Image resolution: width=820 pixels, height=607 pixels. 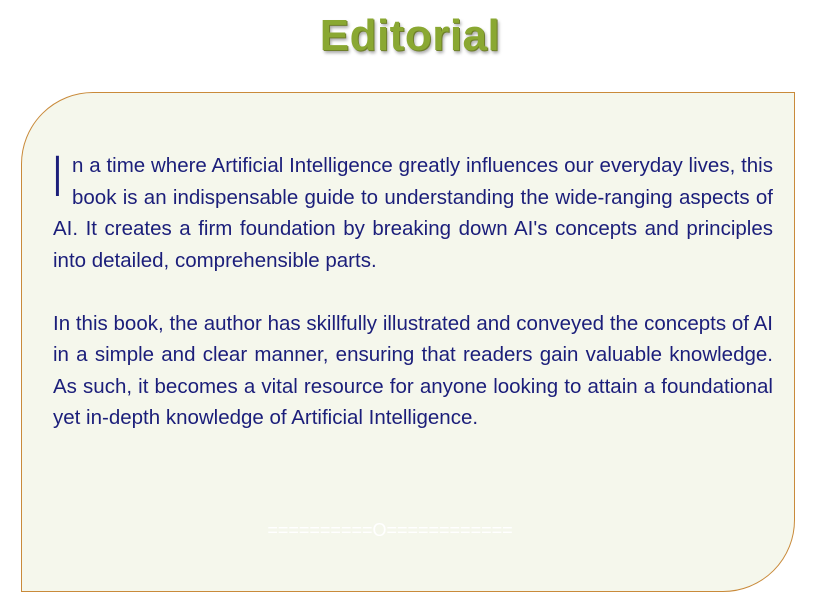 What do you see at coordinates (390, 530) in the screenshot?
I see `section-divider: ==========O============` at bounding box center [390, 530].